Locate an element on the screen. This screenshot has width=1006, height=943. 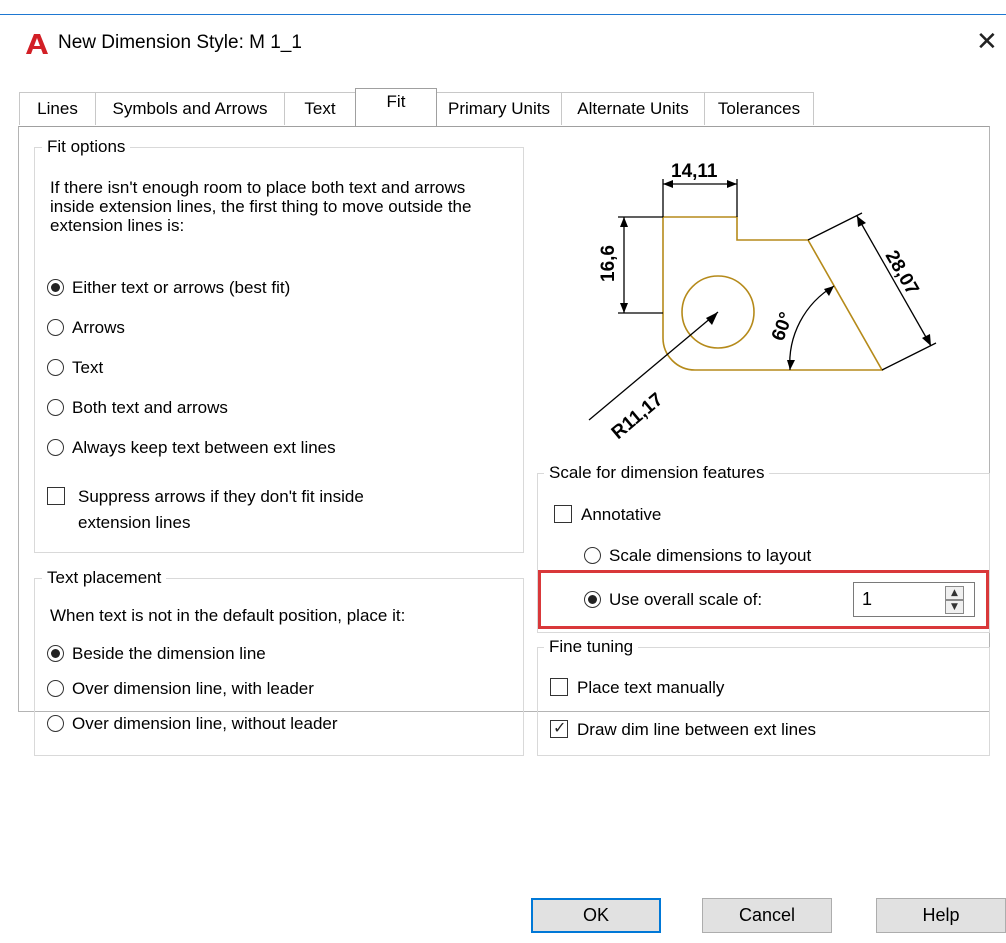
checkbox: ✓ is located at coordinates (559, 728).